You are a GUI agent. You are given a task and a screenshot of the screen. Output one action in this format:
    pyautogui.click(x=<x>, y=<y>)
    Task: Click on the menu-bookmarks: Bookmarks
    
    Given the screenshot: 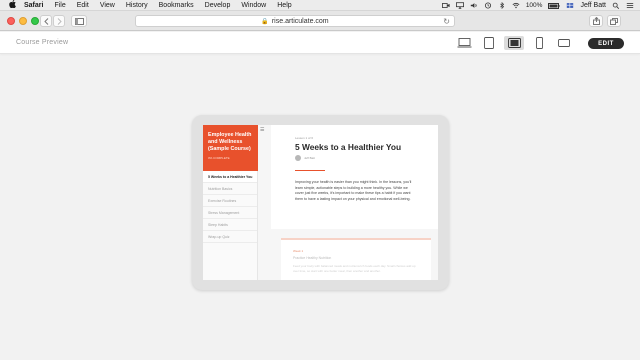 What is the action you would take?
    pyautogui.click(x=176, y=5)
    